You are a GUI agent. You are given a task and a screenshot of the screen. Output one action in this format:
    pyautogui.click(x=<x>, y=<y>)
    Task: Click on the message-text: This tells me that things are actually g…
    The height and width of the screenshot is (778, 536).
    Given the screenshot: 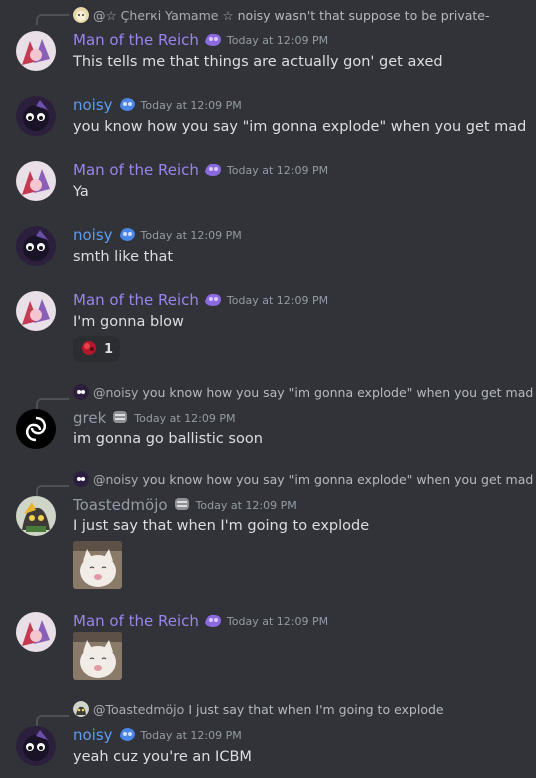 What is the action you would take?
    pyautogui.click(x=258, y=62)
    